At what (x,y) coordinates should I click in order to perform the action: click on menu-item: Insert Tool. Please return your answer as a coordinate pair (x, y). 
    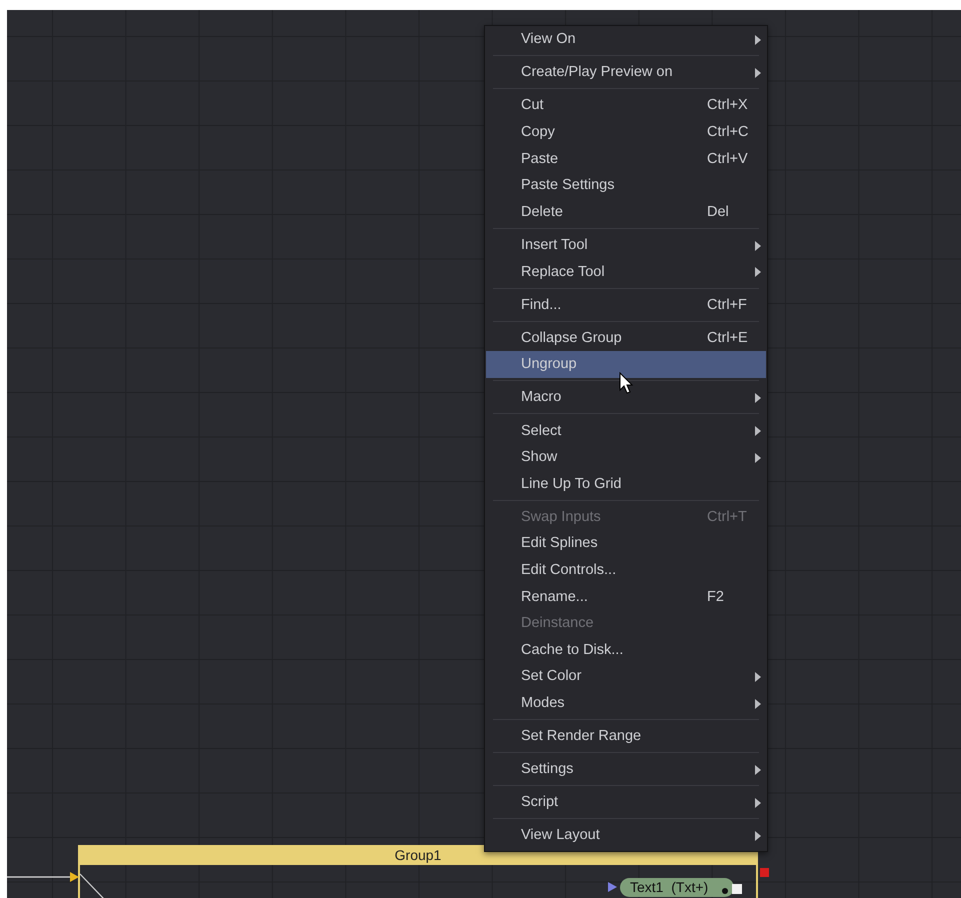
    Looking at the image, I should click on (626, 245).